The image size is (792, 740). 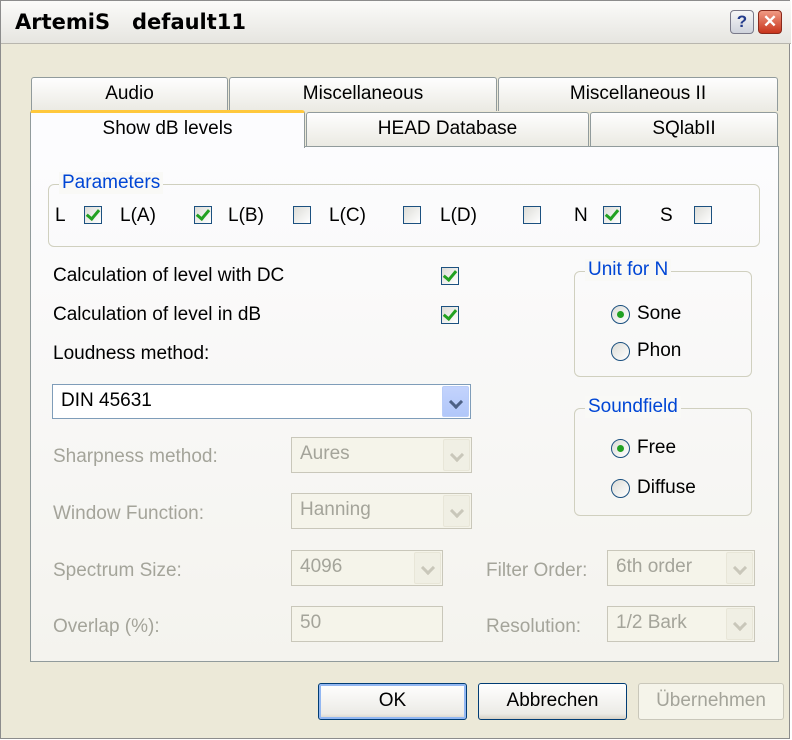 What do you see at coordinates (620, 351) in the screenshot?
I see `unit-phon-radio` at bounding box center [620, 351].